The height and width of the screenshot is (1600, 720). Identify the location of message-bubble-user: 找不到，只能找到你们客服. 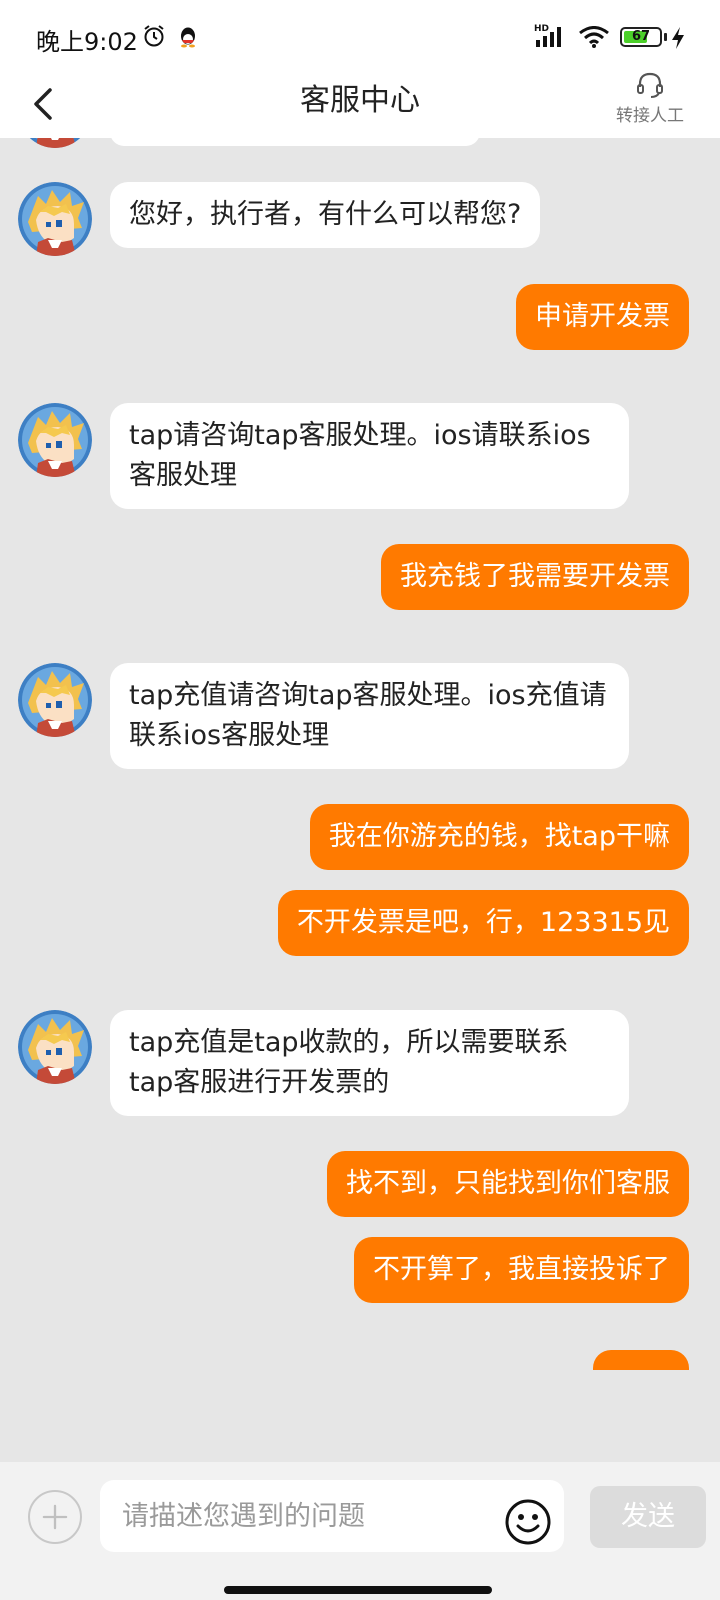
(508, 1184).